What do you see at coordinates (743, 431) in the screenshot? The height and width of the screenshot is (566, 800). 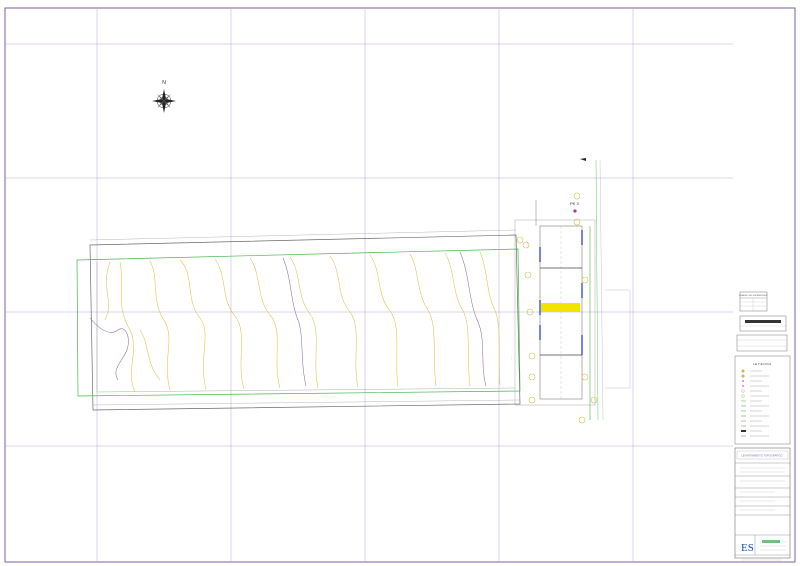 I see `fill-symbol-icon` at bounding box center [743, 431].